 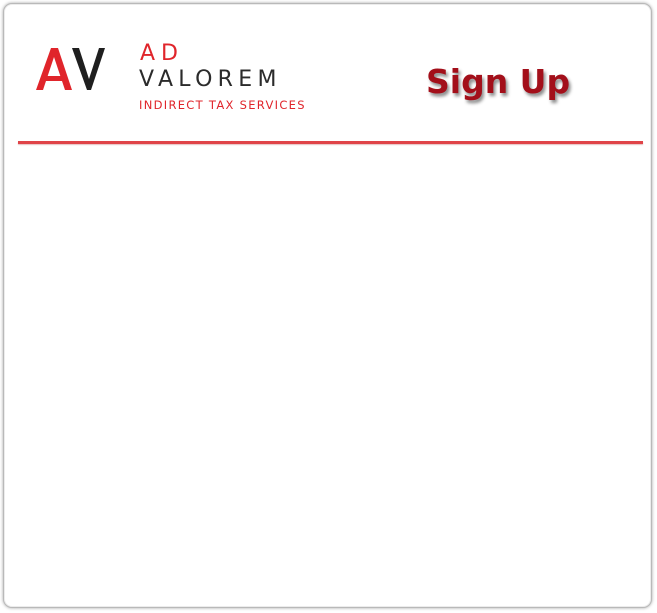 What do you see at coordinates (222, 105) in the screenshot?
I see `brand-tagline: INDIRECT TAX SERVICES` at bounding box center [222, 105].